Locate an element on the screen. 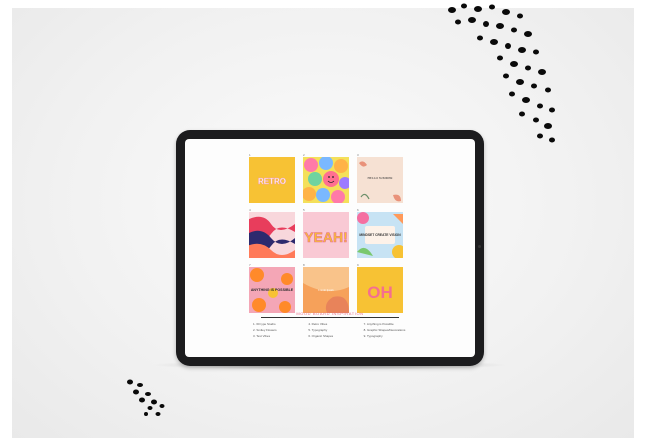 The width and height of the screenshot is (646, 445). artwork-tile: 9 OH is located at coordinates (380, 288).